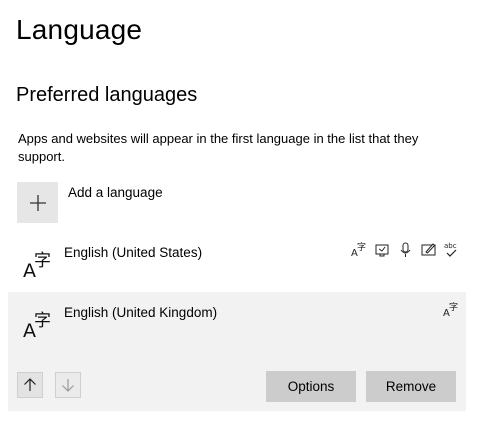 This screenshot has width=491, height=421. Describe the element at coordinates (428, 249) in the screenshot. I see `handwriting-icon` at that location.